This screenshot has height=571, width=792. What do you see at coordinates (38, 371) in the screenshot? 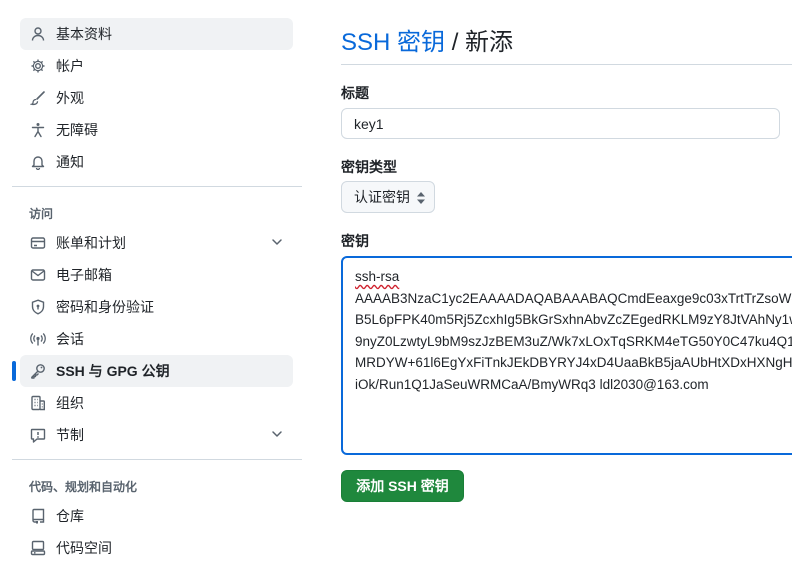
I see `key-icon` at bounding box center [38, 371].